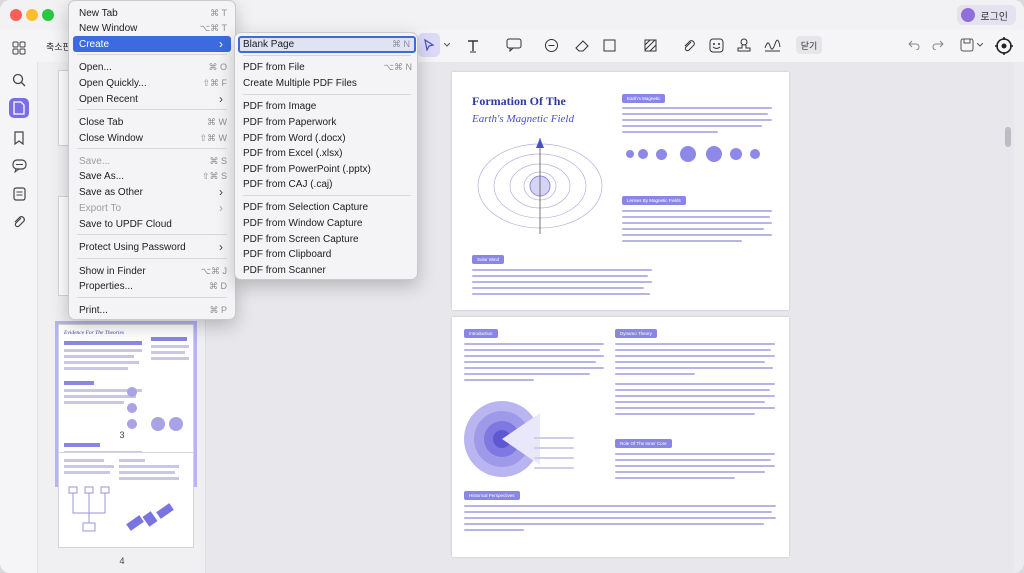 The height and width of the screenshot is (573, 1024). I want to click on attachments-button, so click(19, 222).